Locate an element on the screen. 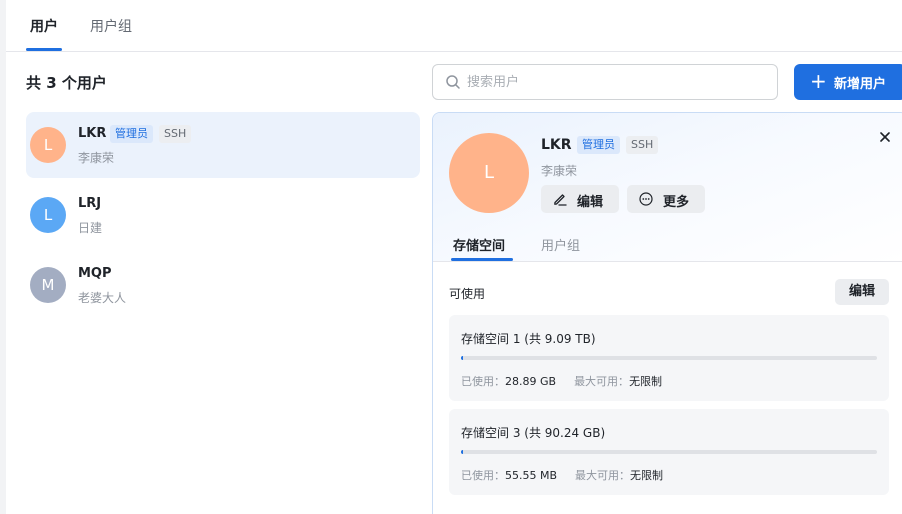 The image size is (902, 514). detail-tags: 管理员 SSH is located at coordinates (618, 145).